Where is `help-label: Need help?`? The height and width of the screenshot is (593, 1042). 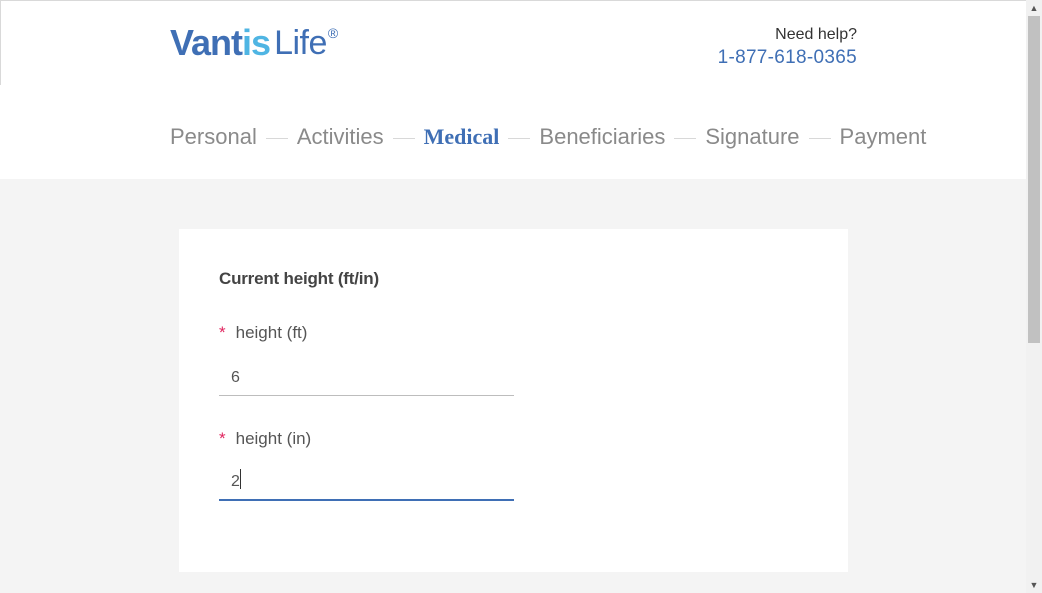
help-label: Need help? is located at coordinates (816, 34).